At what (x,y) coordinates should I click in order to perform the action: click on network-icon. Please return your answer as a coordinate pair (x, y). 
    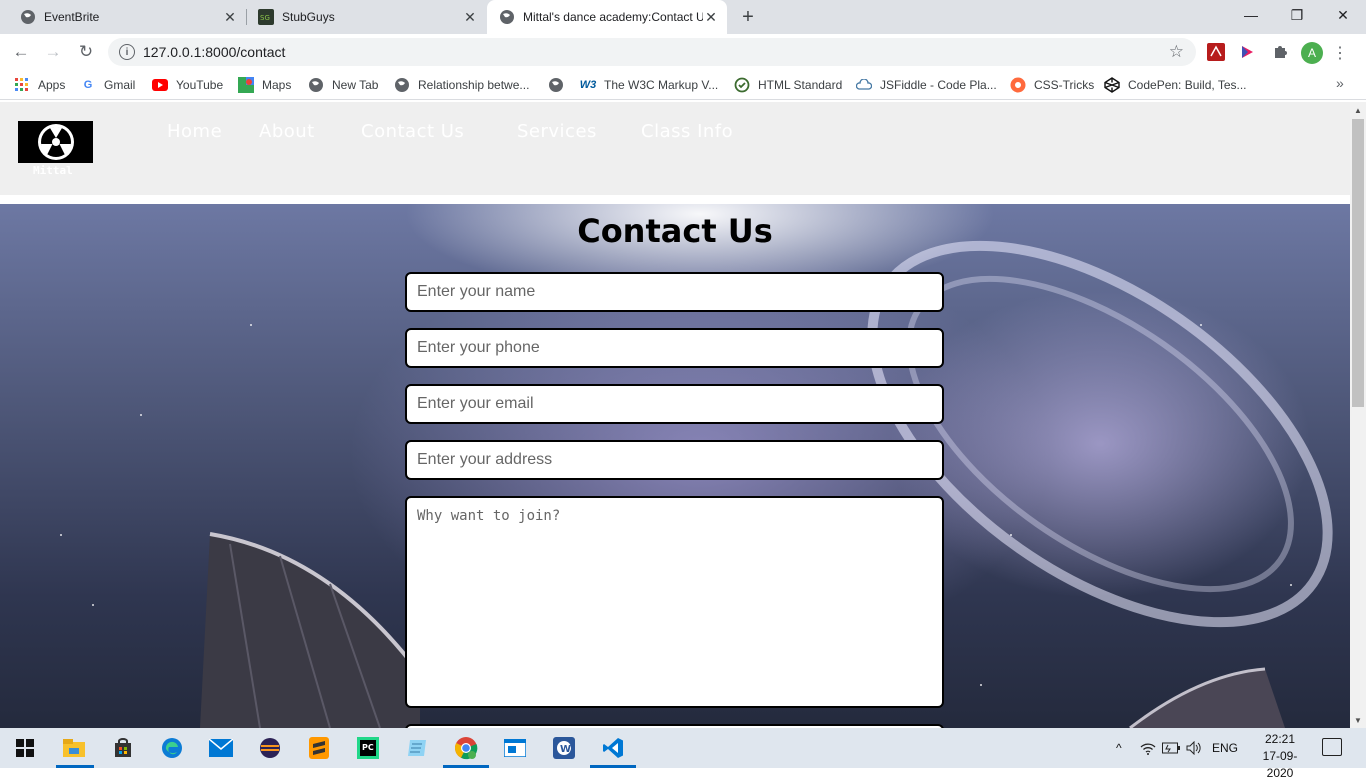
    Looking at the image, I should click on (1148, 748).